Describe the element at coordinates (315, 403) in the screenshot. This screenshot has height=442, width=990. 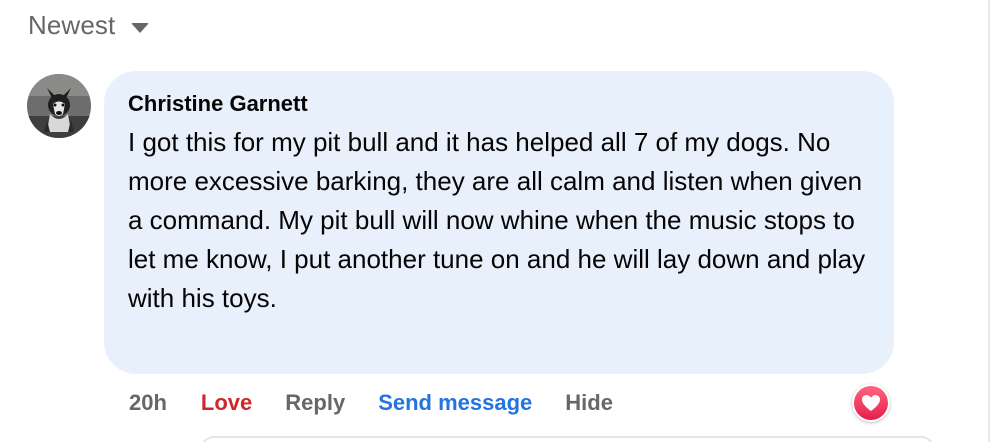
I see `reply-button: Reply` at that location.